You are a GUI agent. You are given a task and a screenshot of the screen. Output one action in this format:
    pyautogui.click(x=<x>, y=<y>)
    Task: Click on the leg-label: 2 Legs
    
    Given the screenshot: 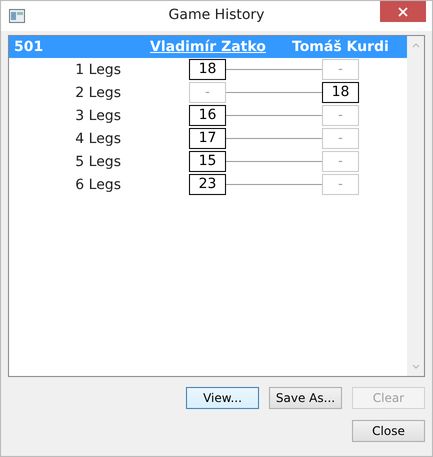 What is the action you would take?
    pyautogui.click(x=97, y=92)
    